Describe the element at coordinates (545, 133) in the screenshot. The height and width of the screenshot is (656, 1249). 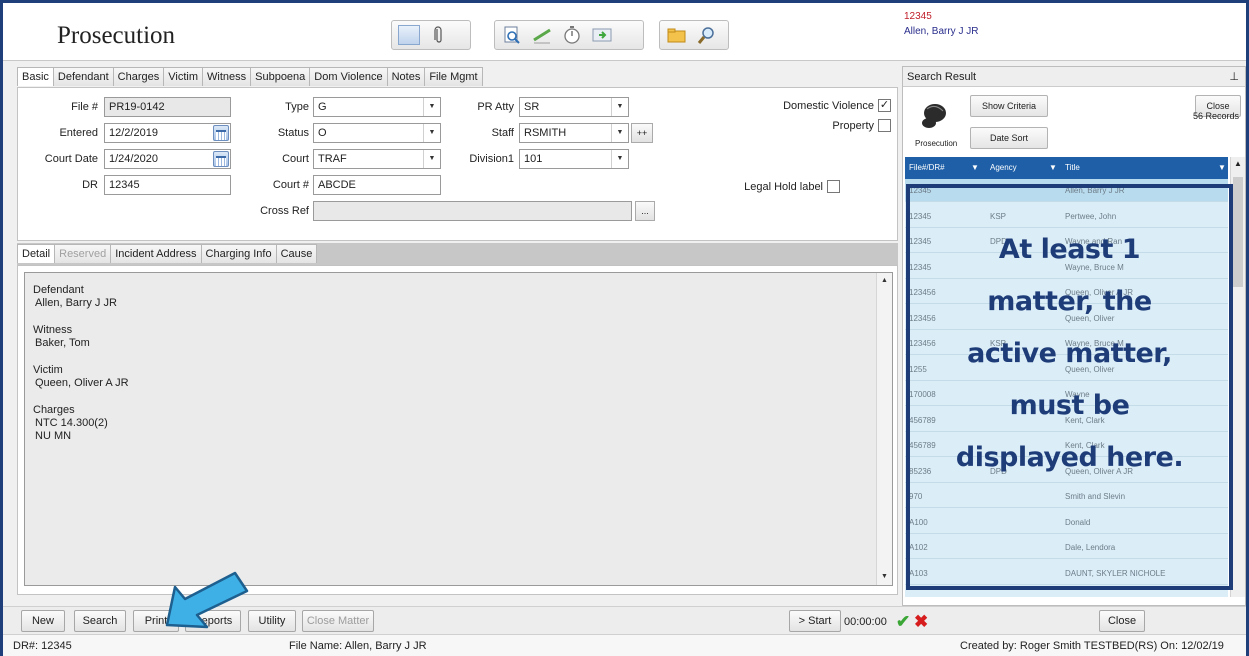
I see `staff-value: RSMITH` at that location.